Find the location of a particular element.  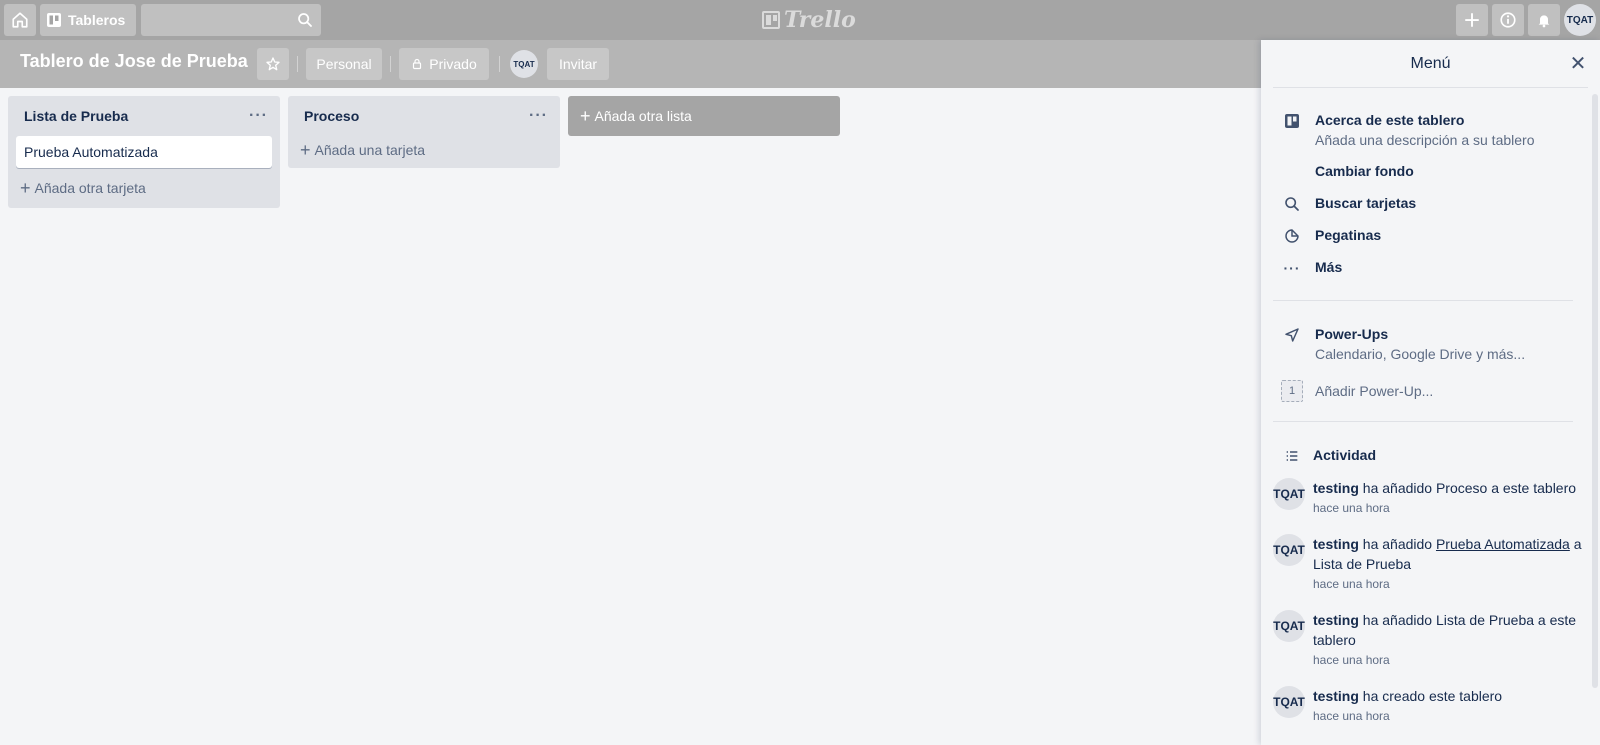

info-button is located at coordinates (1508, 20).